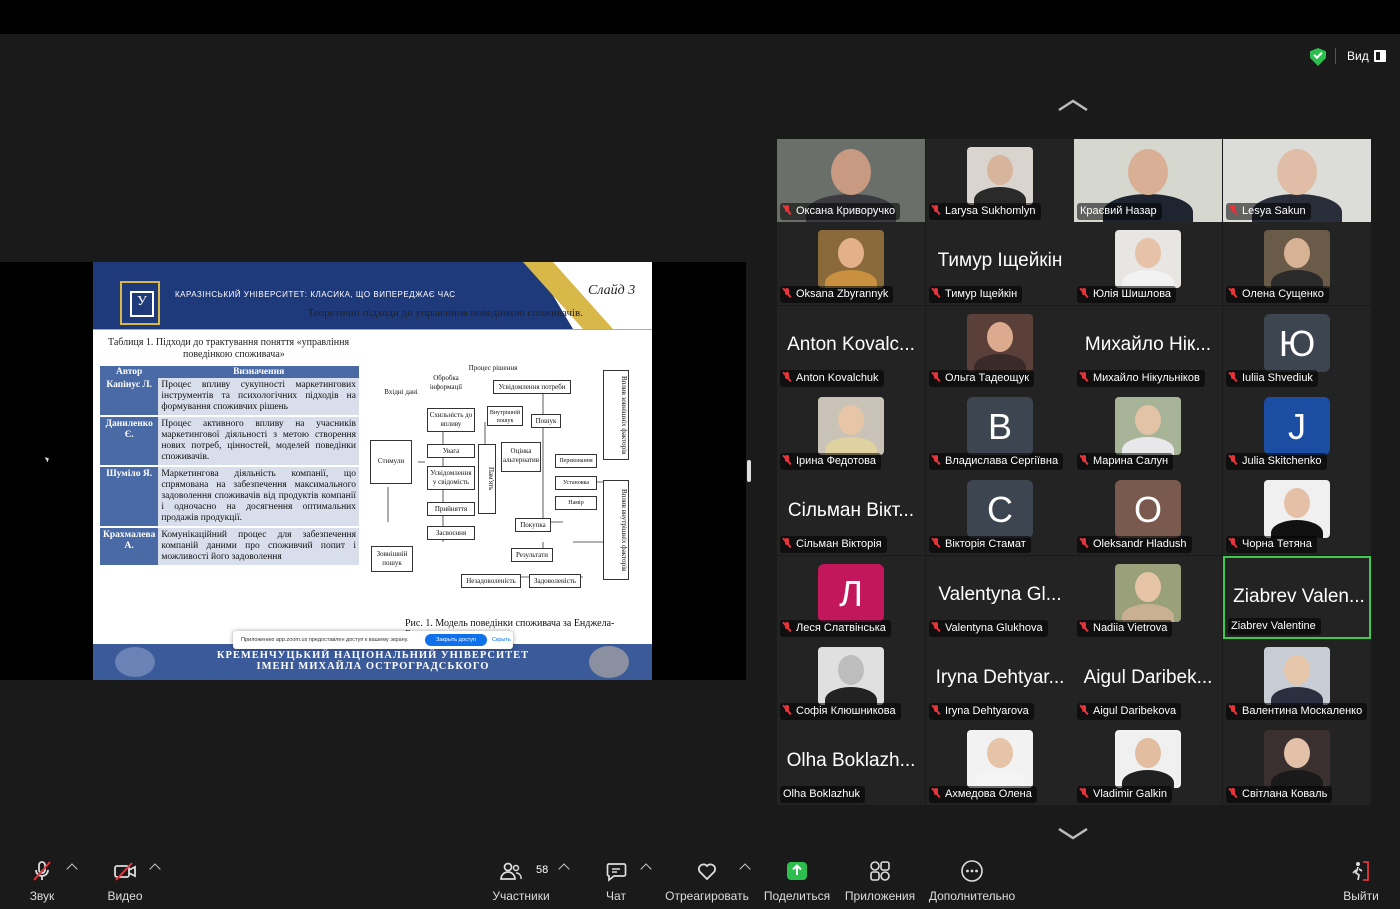 This screenshot has width=1400, height=909. Describe the element at coordinates (1148, 597) in the screenshot. I see `participant-tile: Nadiia Vietrova` at that location.